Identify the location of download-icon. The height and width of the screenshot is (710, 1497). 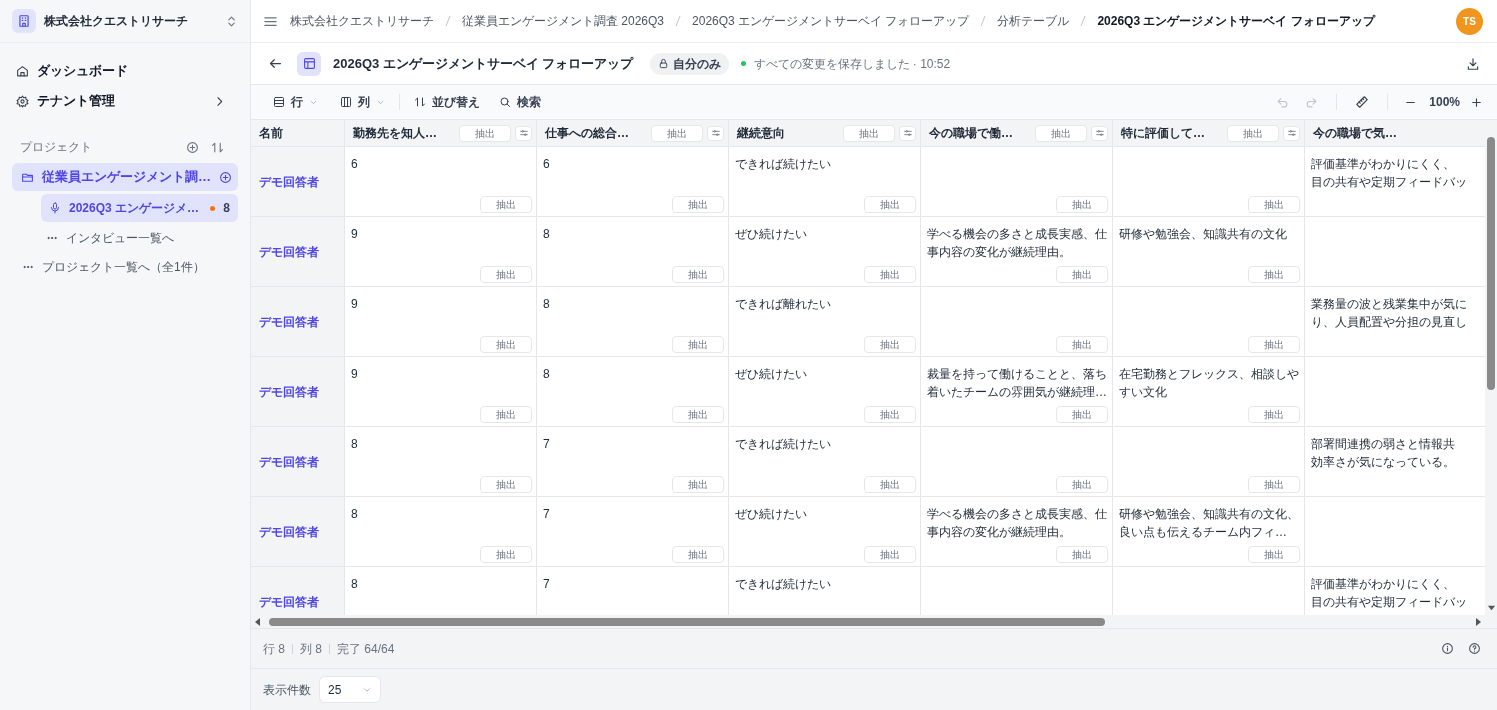
(1473, 63).